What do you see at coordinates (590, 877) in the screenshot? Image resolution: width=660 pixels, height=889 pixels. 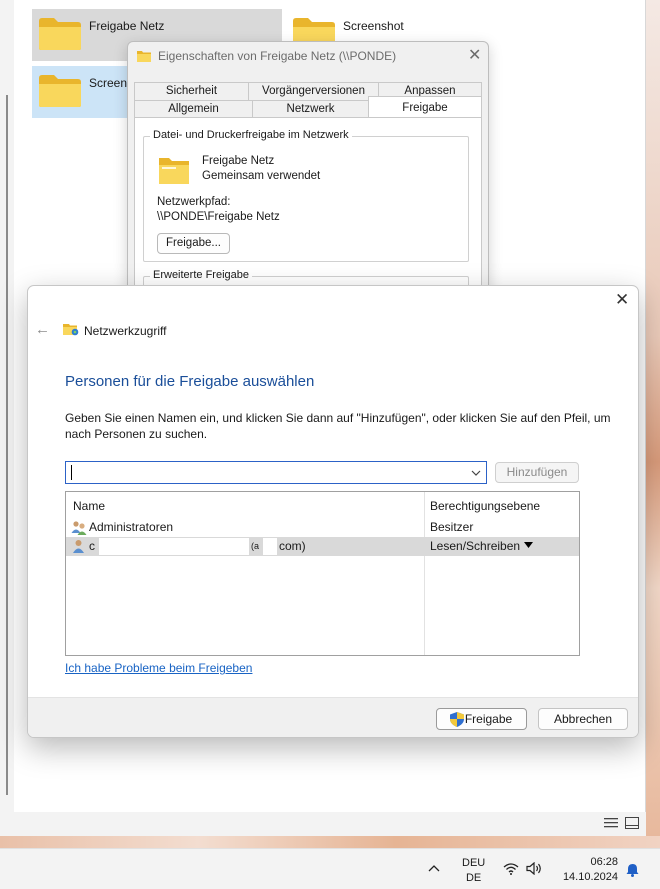 I see `clock-date: 14.10.2024` at bounding box center [590, 877].